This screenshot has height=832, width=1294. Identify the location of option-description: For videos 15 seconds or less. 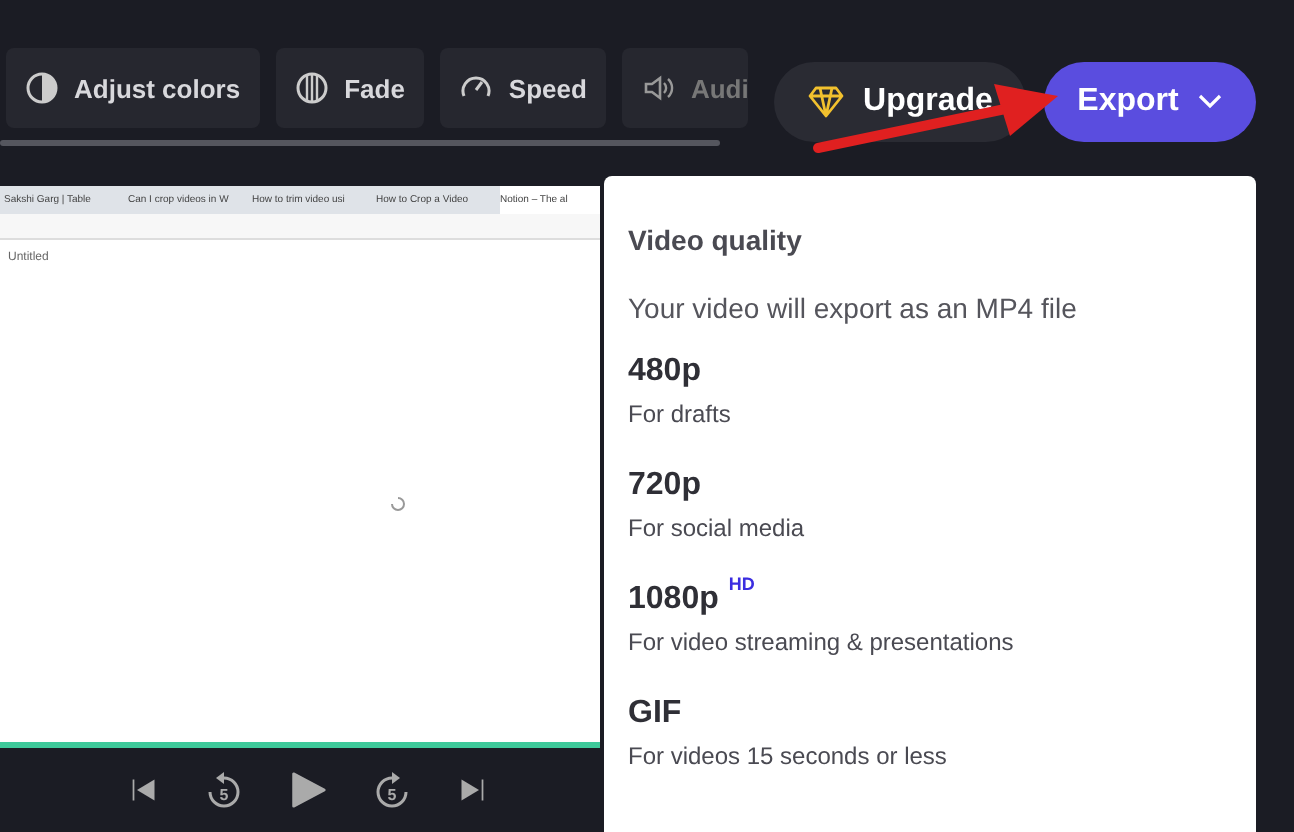
(788, 756).